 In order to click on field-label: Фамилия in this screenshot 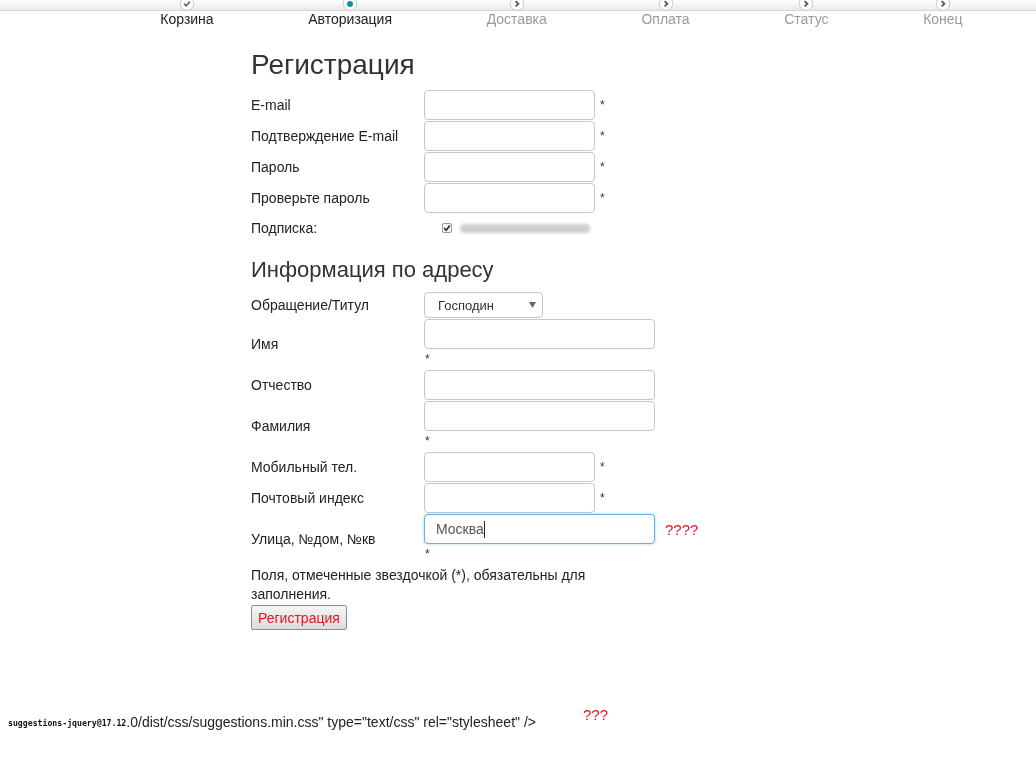, I will do `click(281, 426)`.